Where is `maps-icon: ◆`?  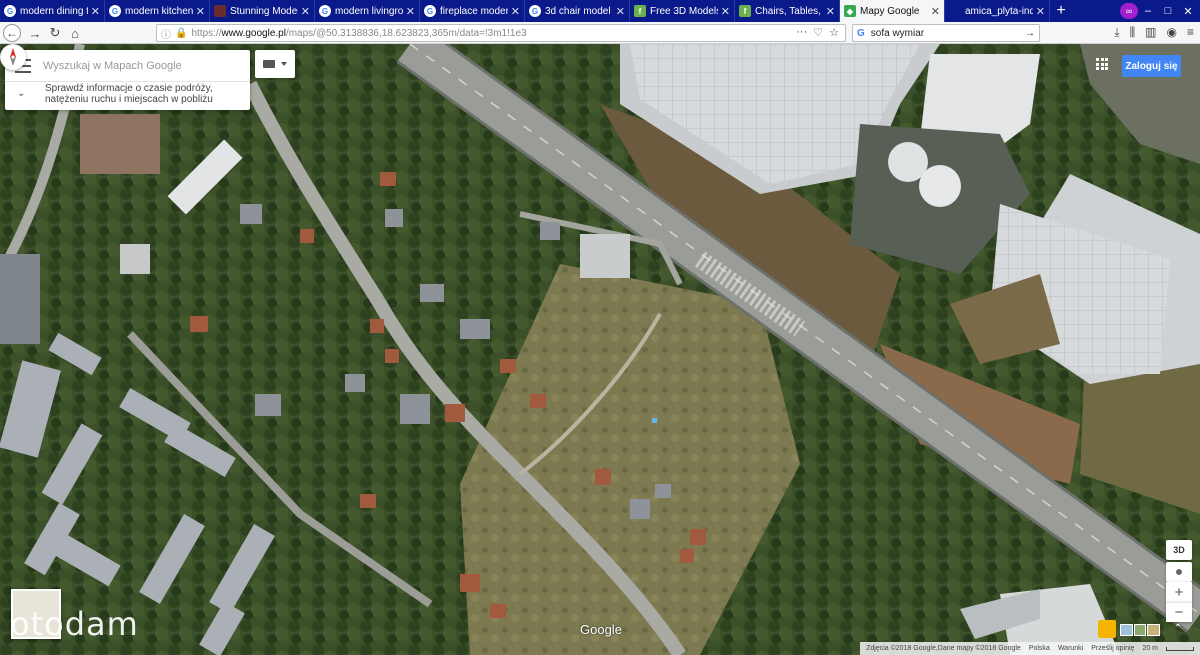
maps-icon: ◆ is located at coordinates (850, 11).